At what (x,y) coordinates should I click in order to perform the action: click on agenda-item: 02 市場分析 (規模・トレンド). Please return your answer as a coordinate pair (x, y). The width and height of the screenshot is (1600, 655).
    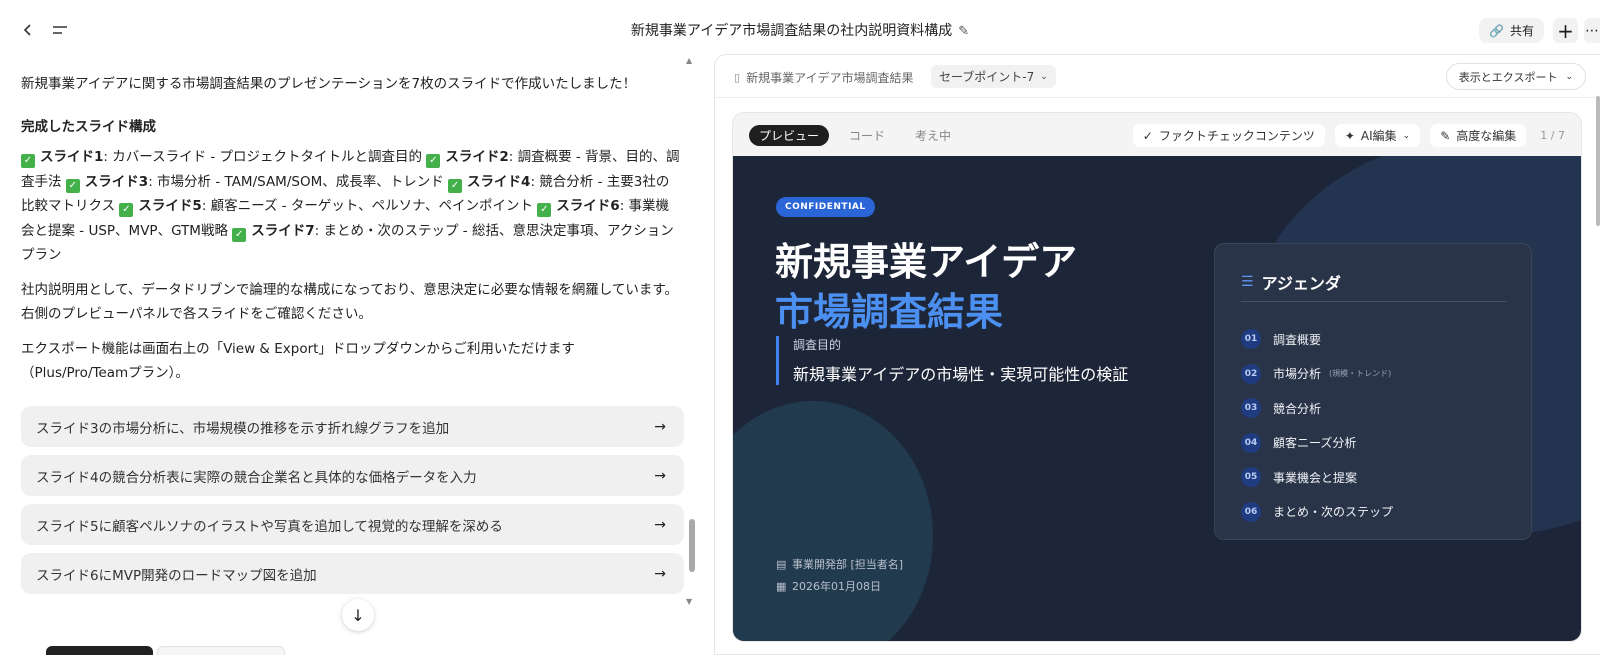
    Looking at the image, I should click on (1317, 374).